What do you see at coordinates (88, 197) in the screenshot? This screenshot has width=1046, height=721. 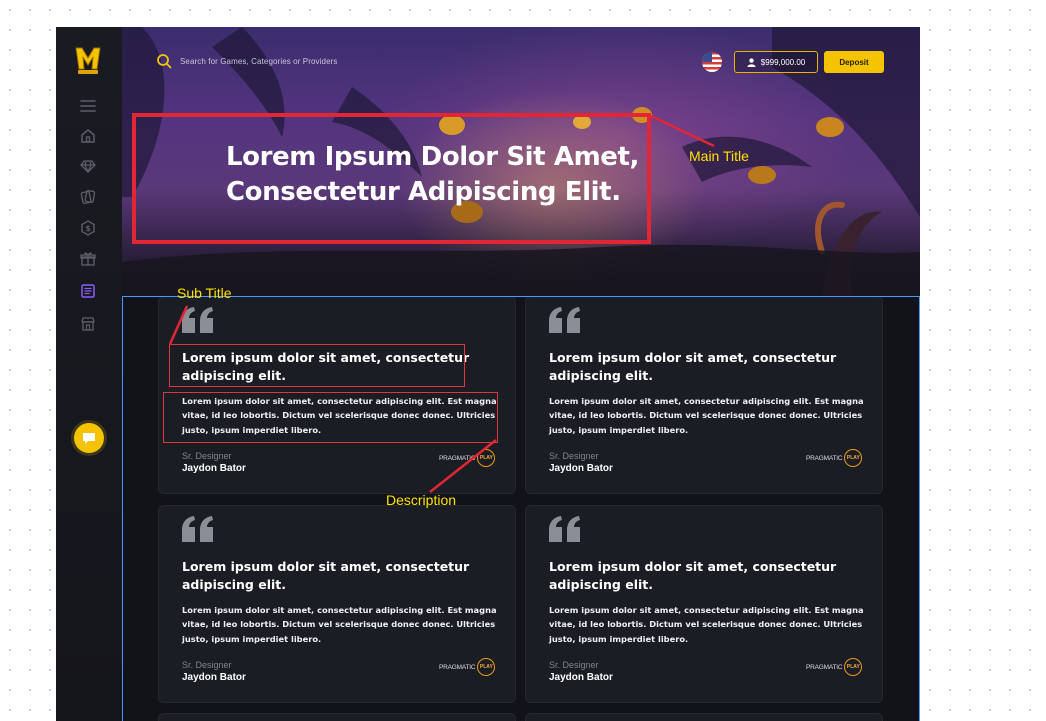 I see `cards-icon` at bounding box center [88, 197].